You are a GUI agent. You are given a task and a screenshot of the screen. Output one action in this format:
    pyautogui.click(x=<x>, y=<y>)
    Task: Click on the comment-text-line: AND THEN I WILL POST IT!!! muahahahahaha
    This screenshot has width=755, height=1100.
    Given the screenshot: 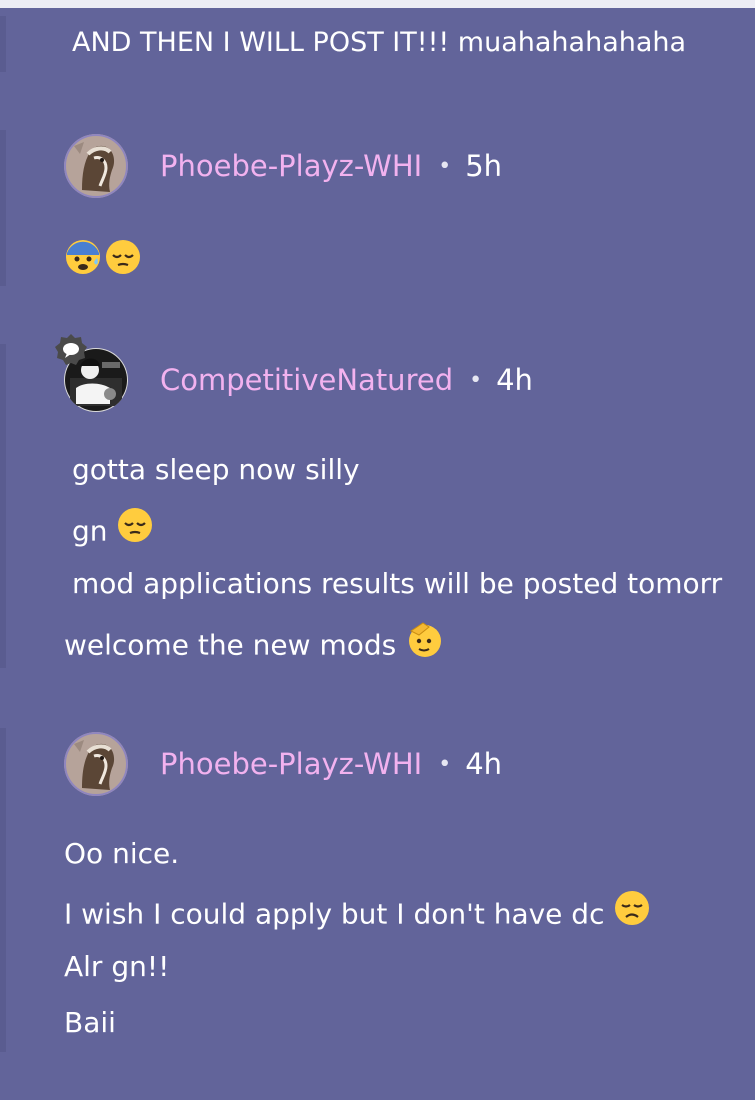 What is the action you would take?
    pyautogui.click(x=379, y=42)
    